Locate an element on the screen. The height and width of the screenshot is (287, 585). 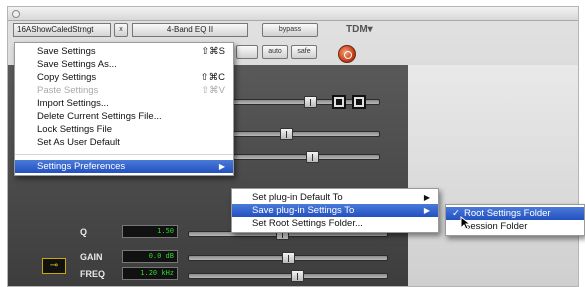
filter-type-icon: ⊸ is located at coordinates (54, 266).